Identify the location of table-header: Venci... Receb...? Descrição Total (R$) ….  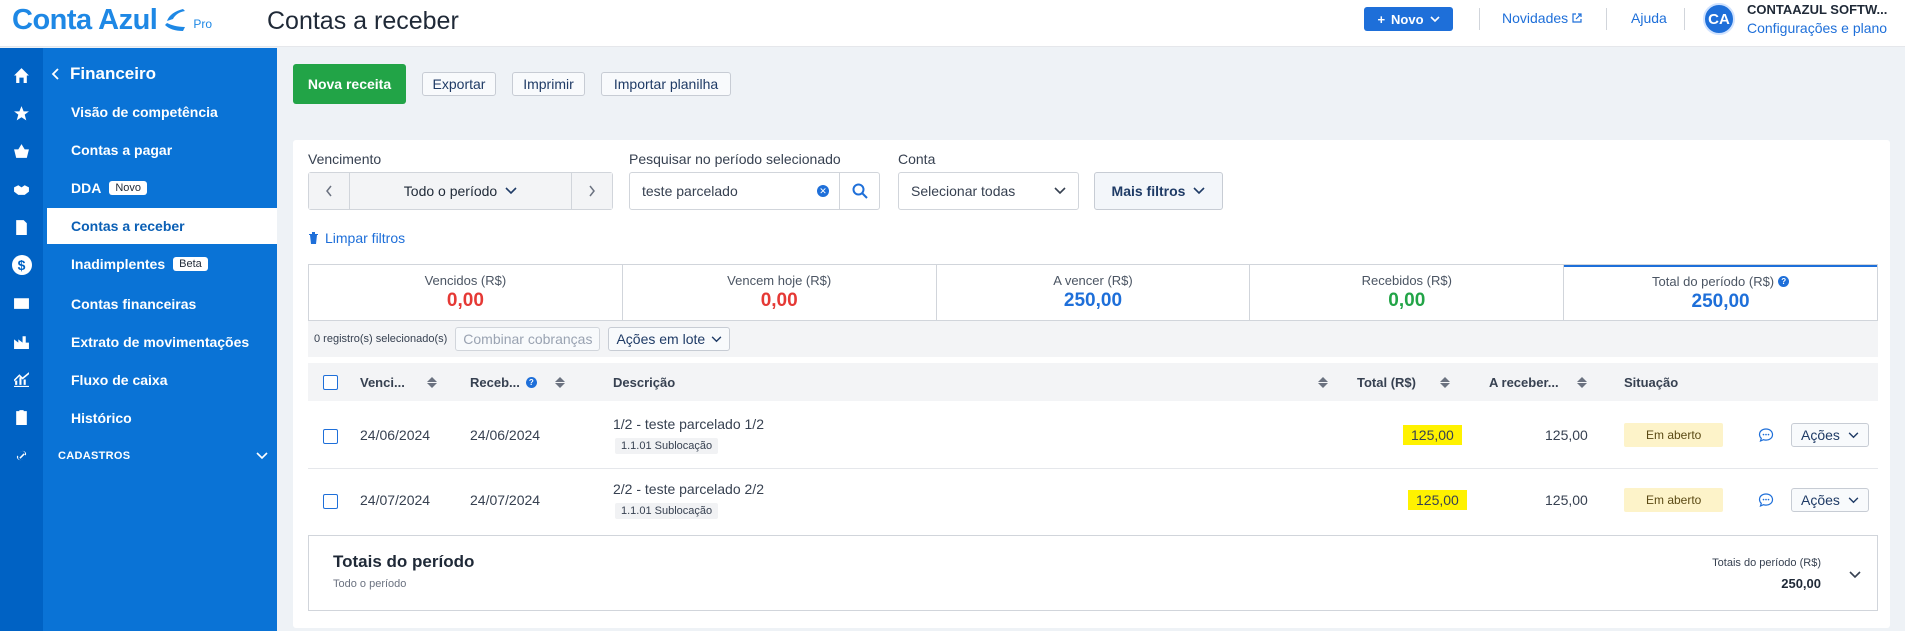
(1093, 382).